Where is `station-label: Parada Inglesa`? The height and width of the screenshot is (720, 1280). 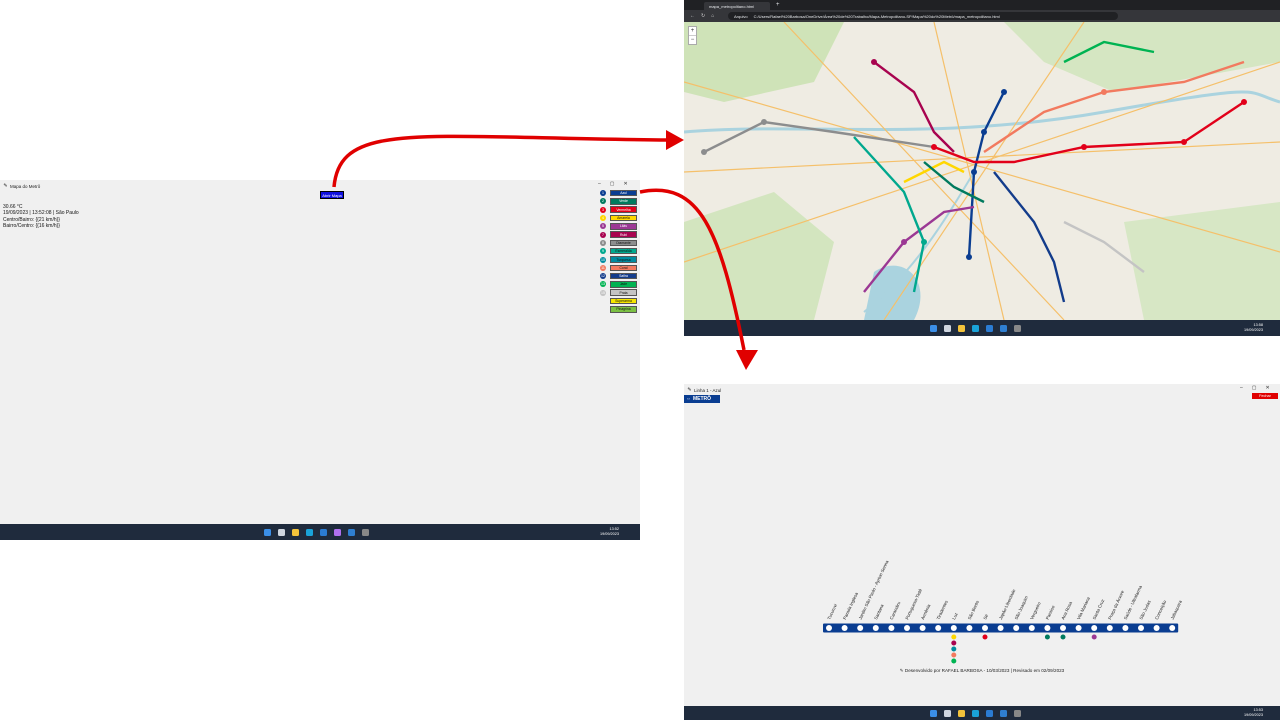
station-label: Parada Inglesa is located at coordinates (850, 605).